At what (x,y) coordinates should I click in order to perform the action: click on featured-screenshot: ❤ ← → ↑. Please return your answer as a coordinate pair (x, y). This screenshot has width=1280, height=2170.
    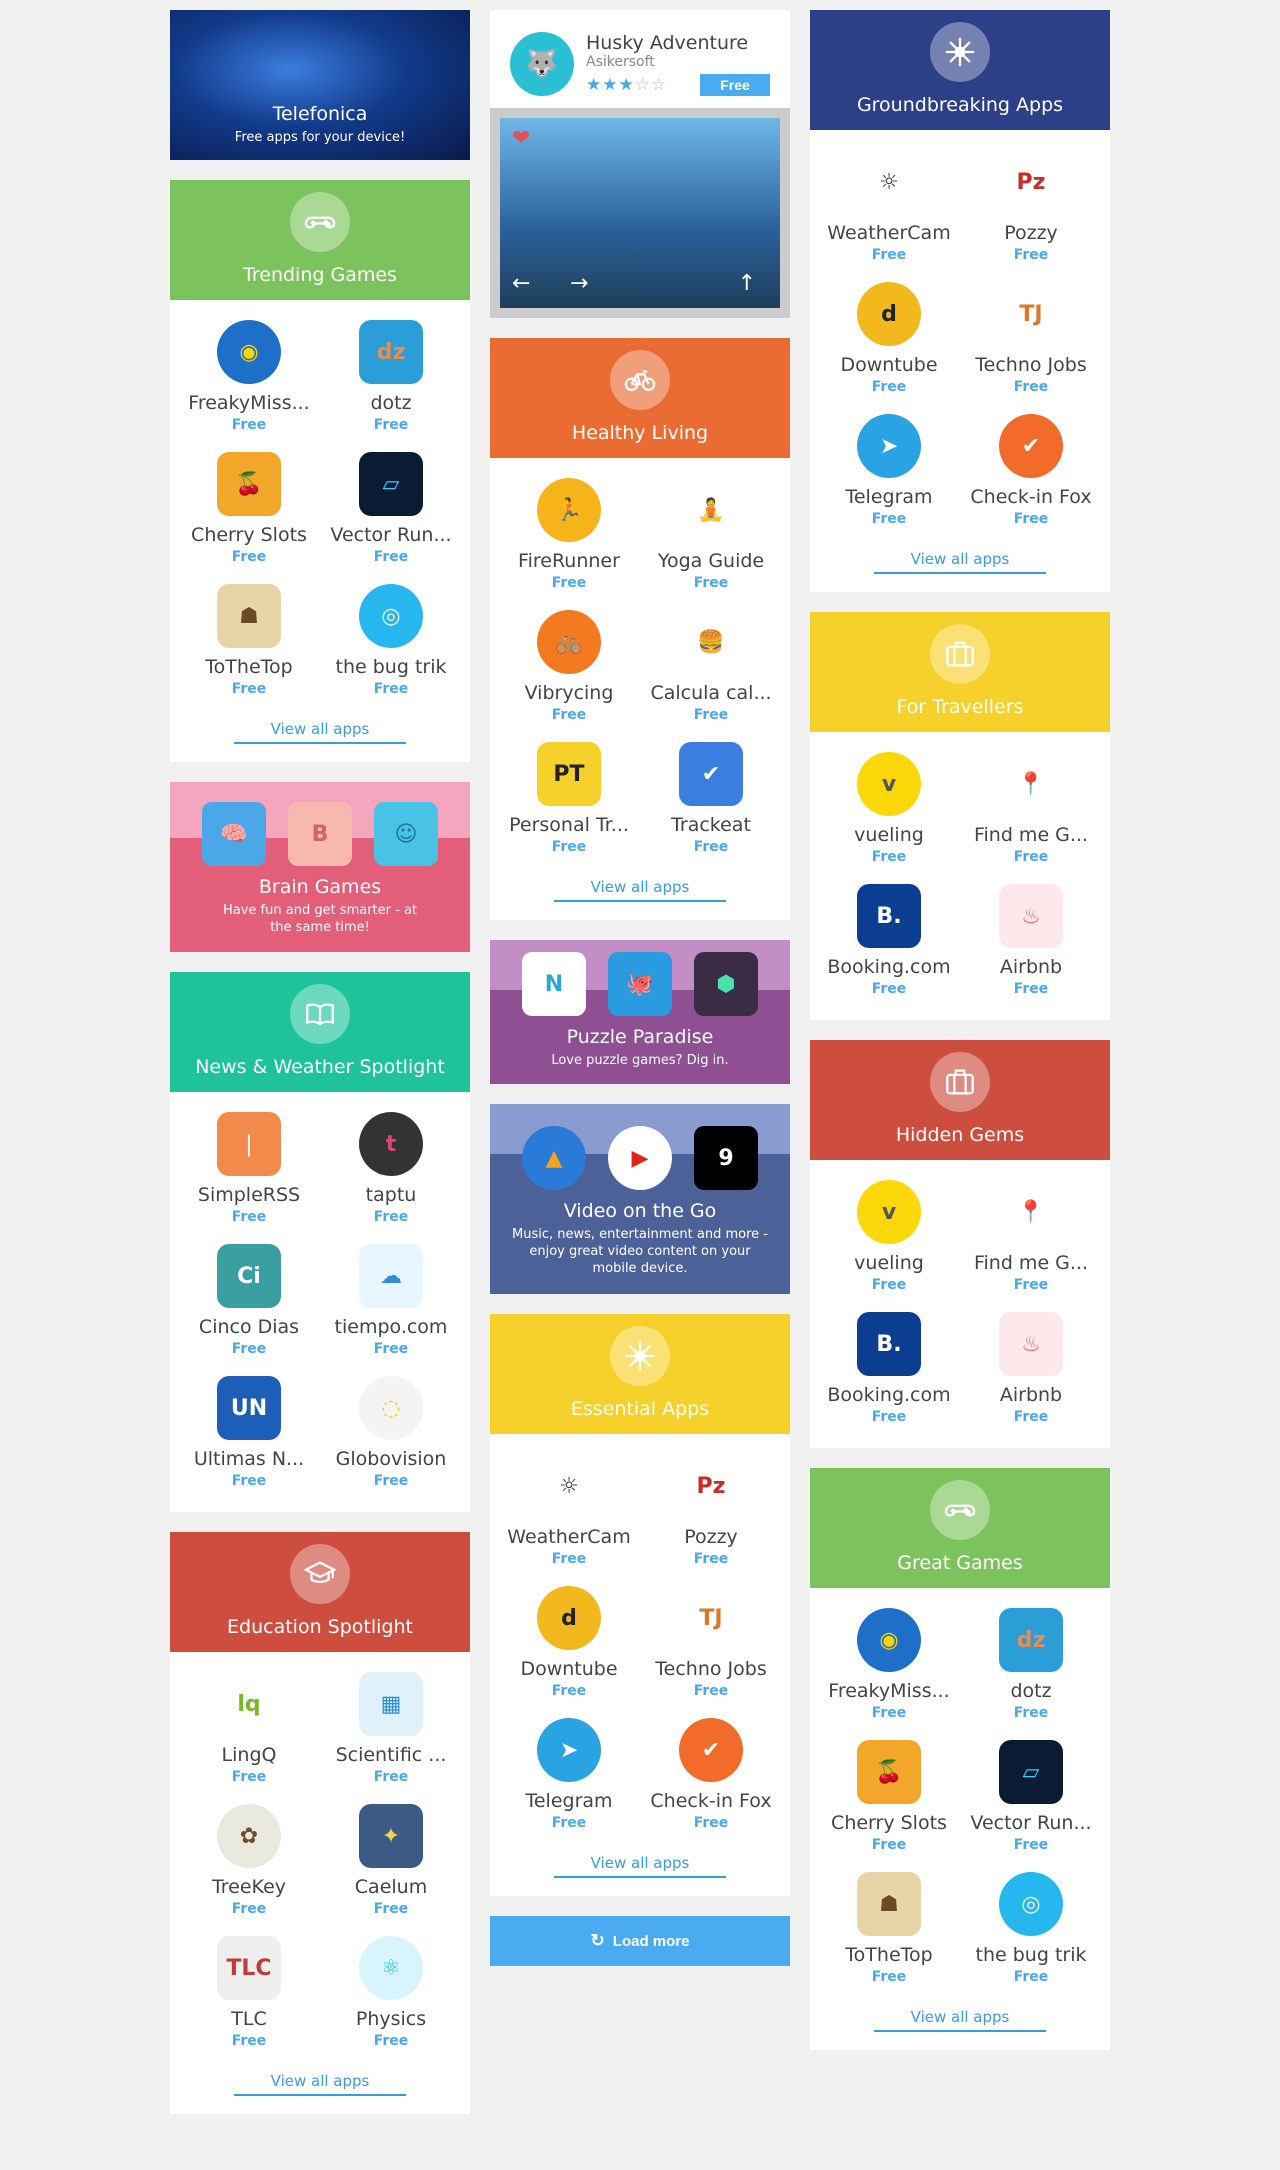
    Looking at the image, I should click on (640, 213).